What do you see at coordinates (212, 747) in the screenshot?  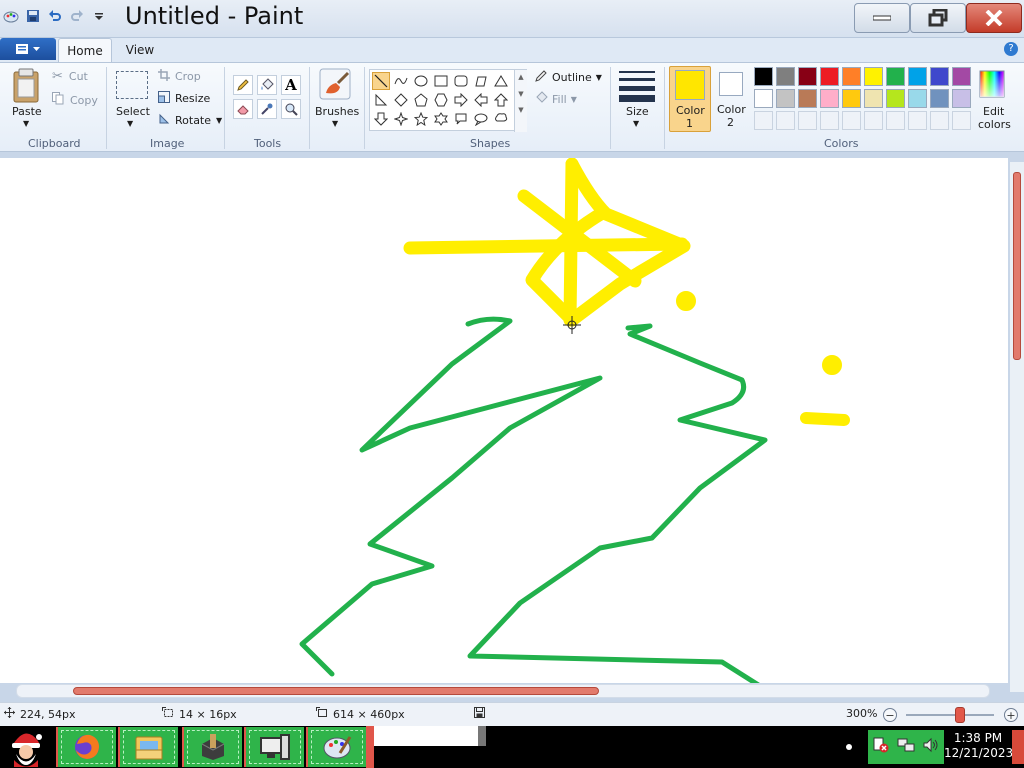 I see `taskbar-archive-manager` at bounding box center [212, 747].